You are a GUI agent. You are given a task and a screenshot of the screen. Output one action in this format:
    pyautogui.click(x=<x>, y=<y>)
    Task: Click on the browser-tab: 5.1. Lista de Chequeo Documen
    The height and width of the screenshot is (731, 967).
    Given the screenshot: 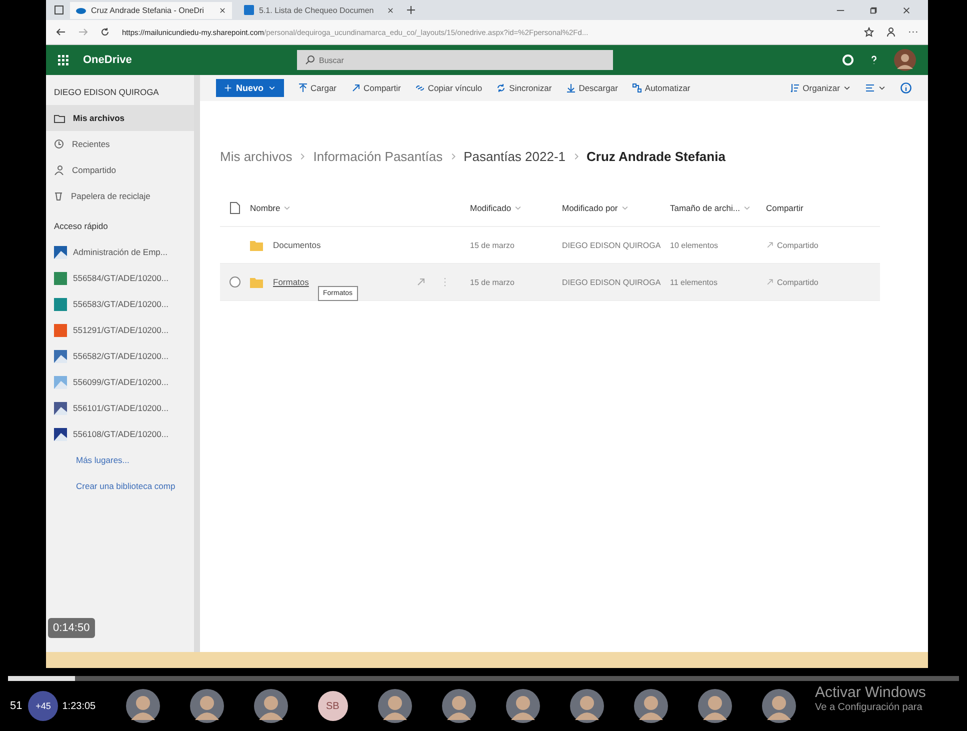 What is the action you would take?
    pyautogui.click(x=319, y=10)
    